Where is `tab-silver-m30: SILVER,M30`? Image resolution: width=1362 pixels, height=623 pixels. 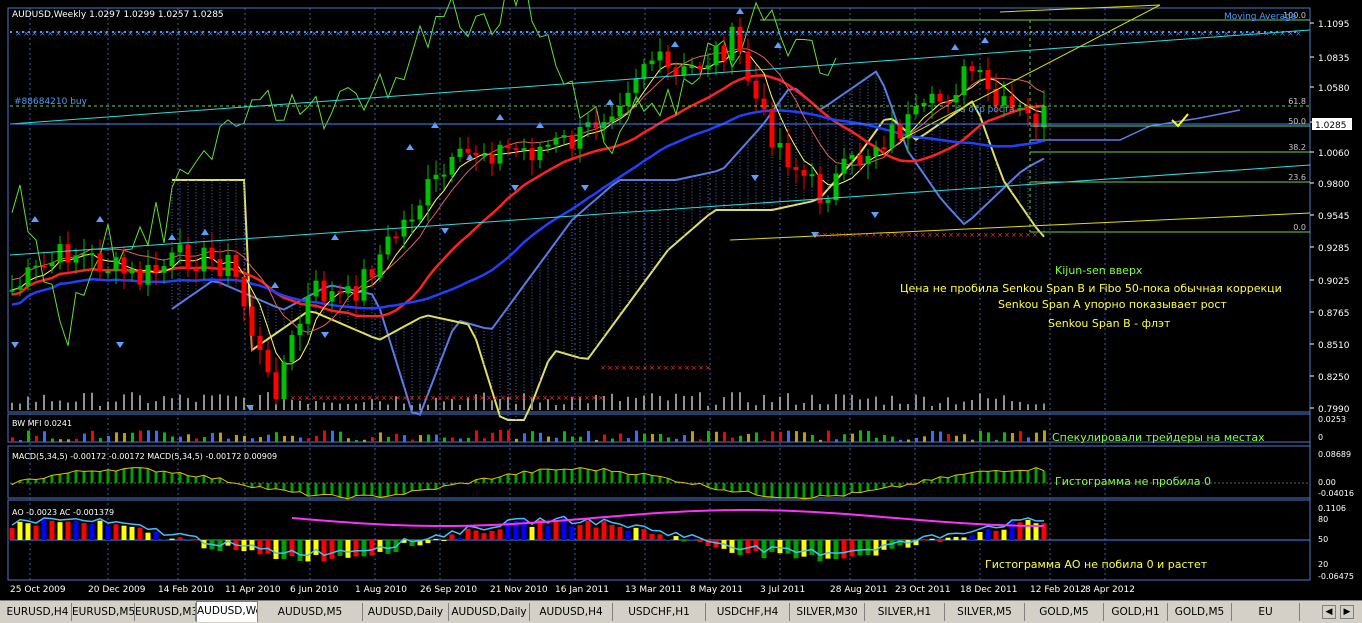
tab-silver-m30: SILVER,M30 is located at coordinates (827, 612).